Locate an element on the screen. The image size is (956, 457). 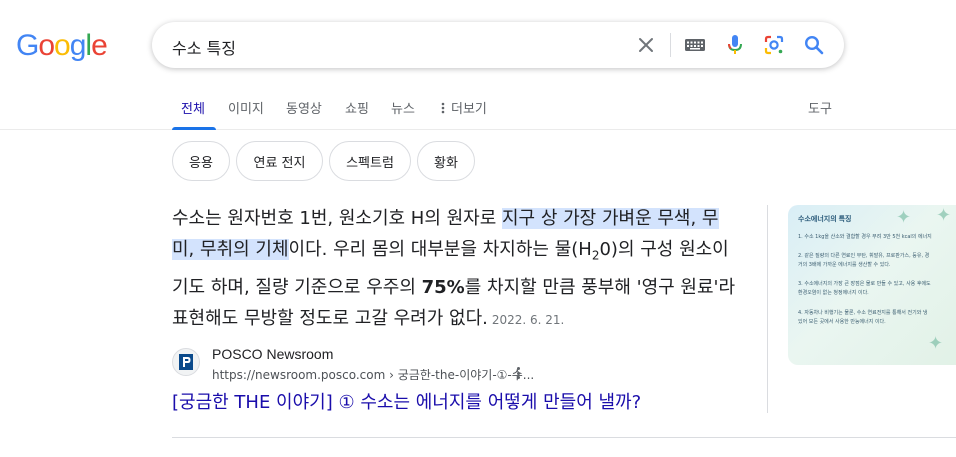
tools-button: 도구 is located at coordinates (820, 107).